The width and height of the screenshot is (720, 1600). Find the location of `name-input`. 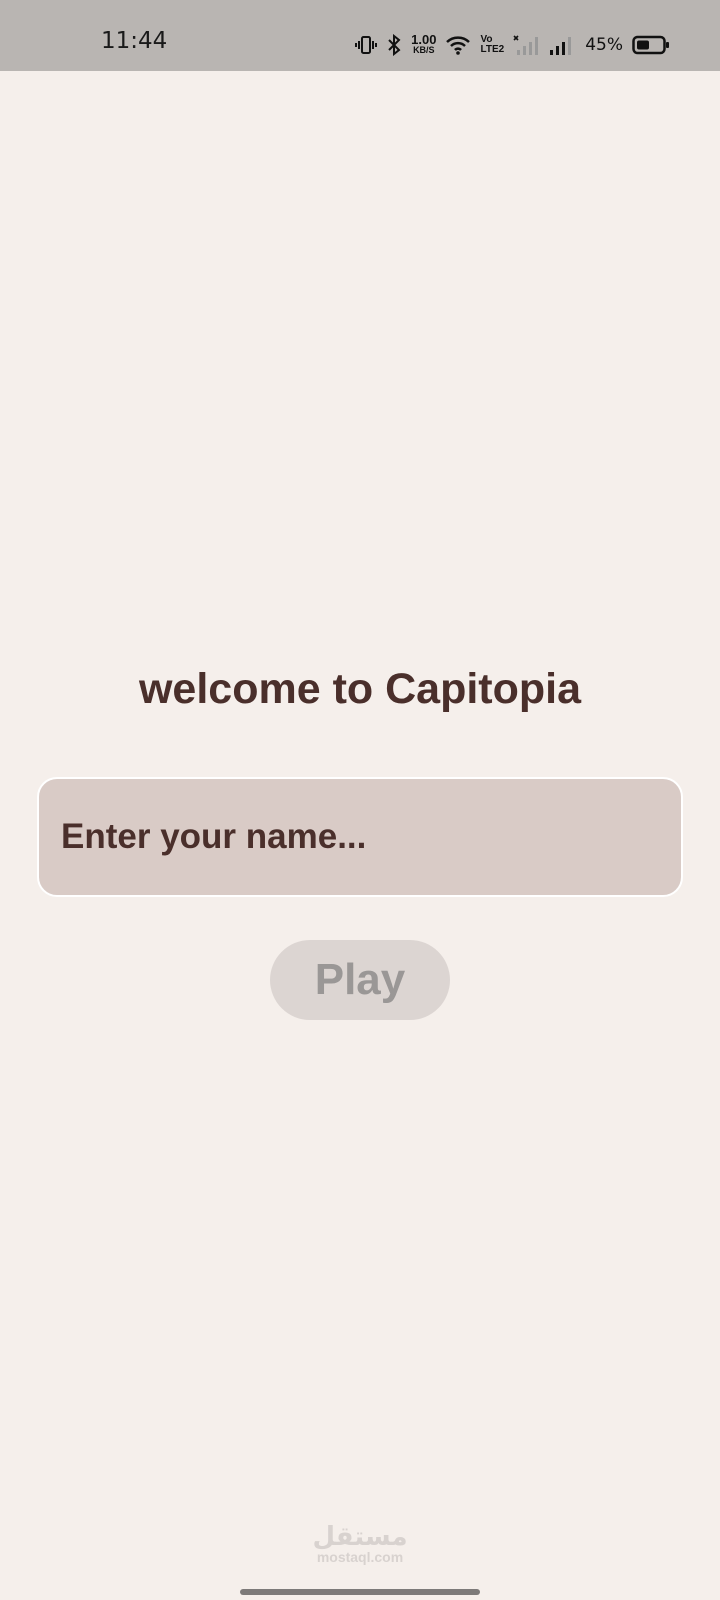

name-input is located at coordinates (360, 837).